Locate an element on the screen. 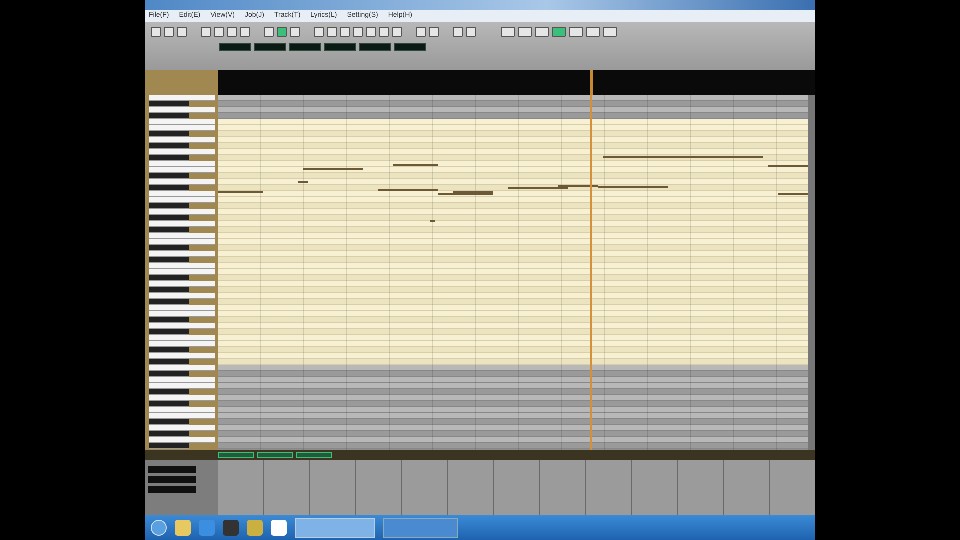  vertical-scrollbar is located at coordinates (811, 272).